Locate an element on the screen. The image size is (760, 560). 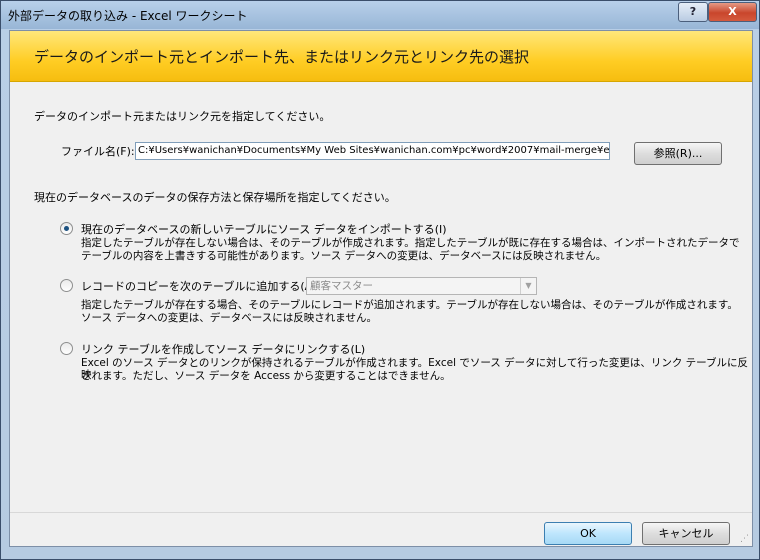
help-button: ? is located at coordinates (693, 12).